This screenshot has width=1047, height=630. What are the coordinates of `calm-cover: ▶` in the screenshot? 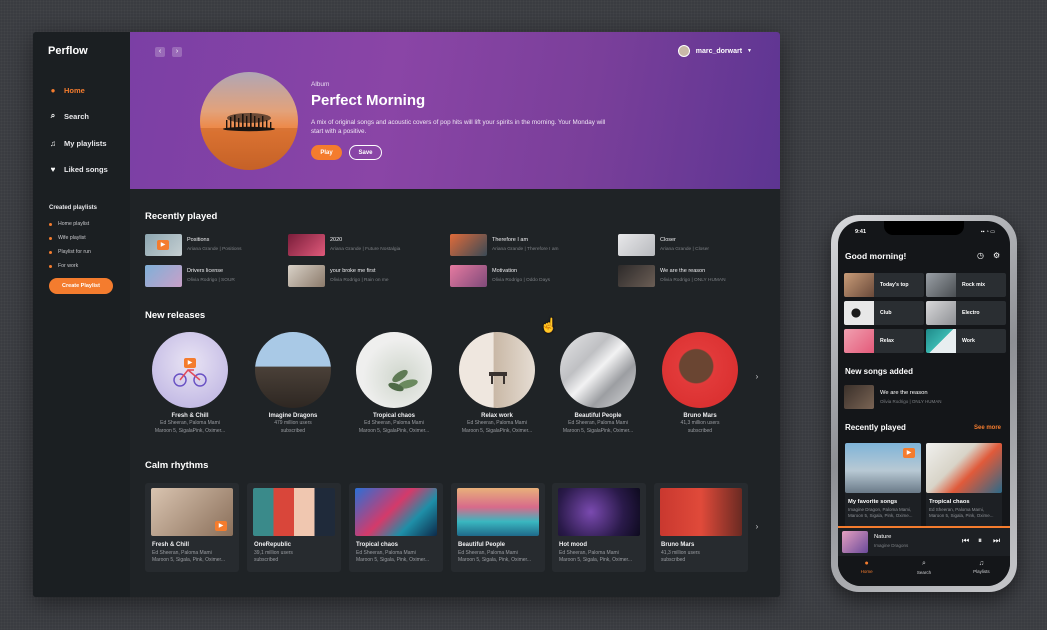 It's located at (192, 512).